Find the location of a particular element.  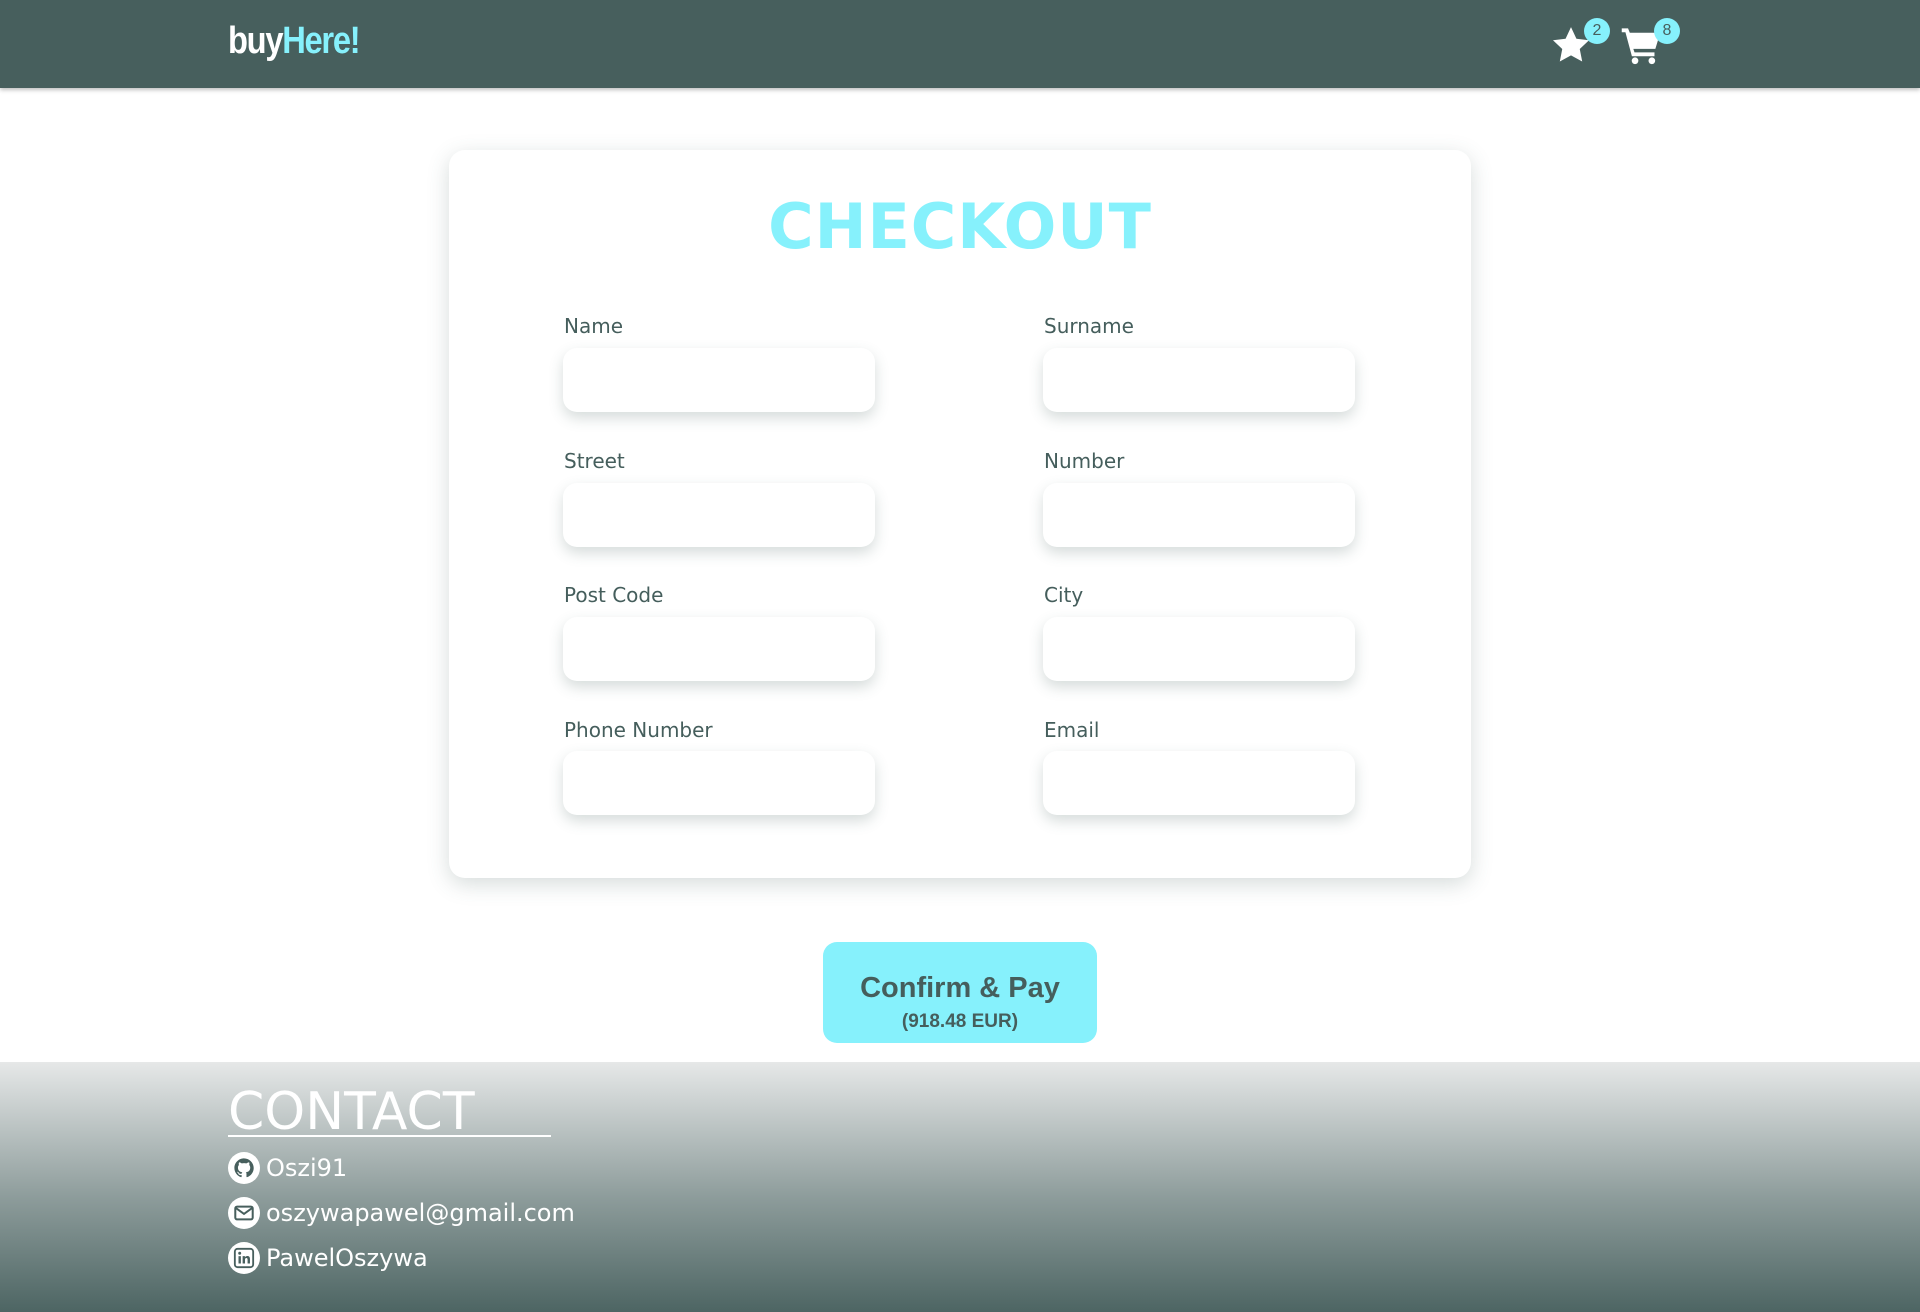

github-text: Oszi91 is located at coordinates (307, 1168).